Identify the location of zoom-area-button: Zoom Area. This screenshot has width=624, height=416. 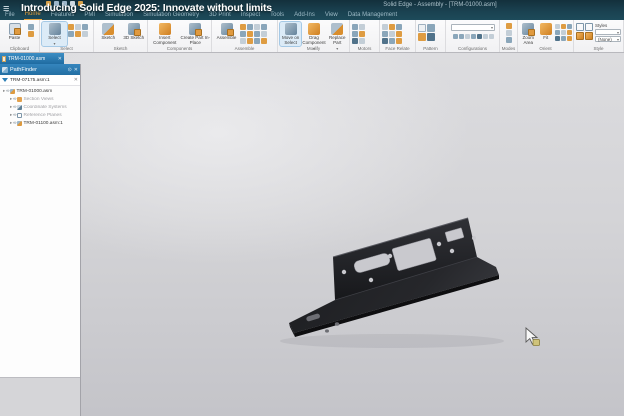
(528, 34).